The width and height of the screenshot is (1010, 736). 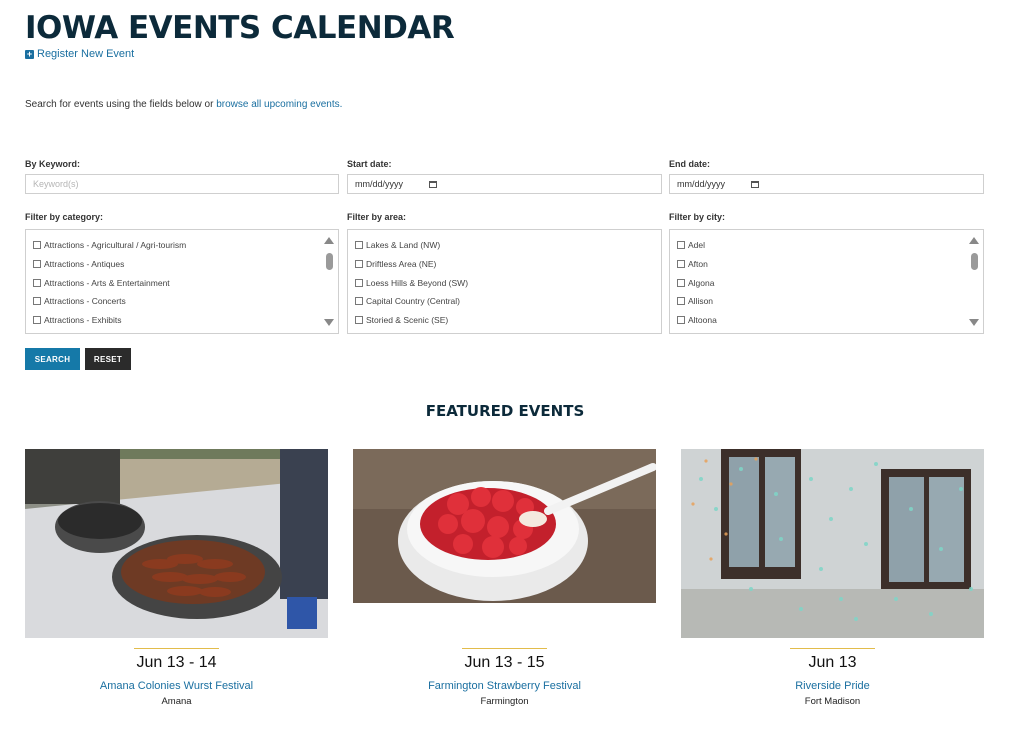 What do you see at coordinates (401, 264) in the screenshot?
I see `area-option-label: Driftless Area (NE)` at bounding box center [401, 264].